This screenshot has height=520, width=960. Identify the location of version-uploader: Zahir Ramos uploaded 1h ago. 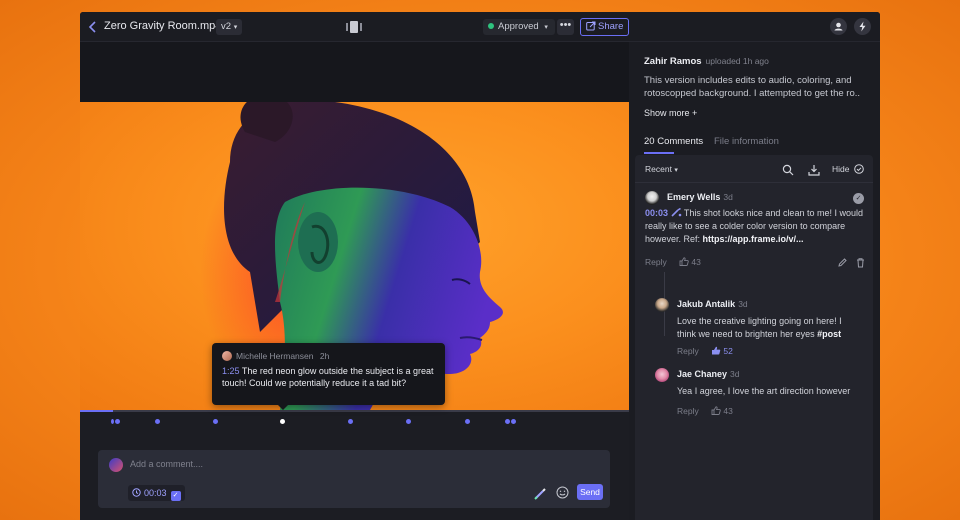
(706, 61).